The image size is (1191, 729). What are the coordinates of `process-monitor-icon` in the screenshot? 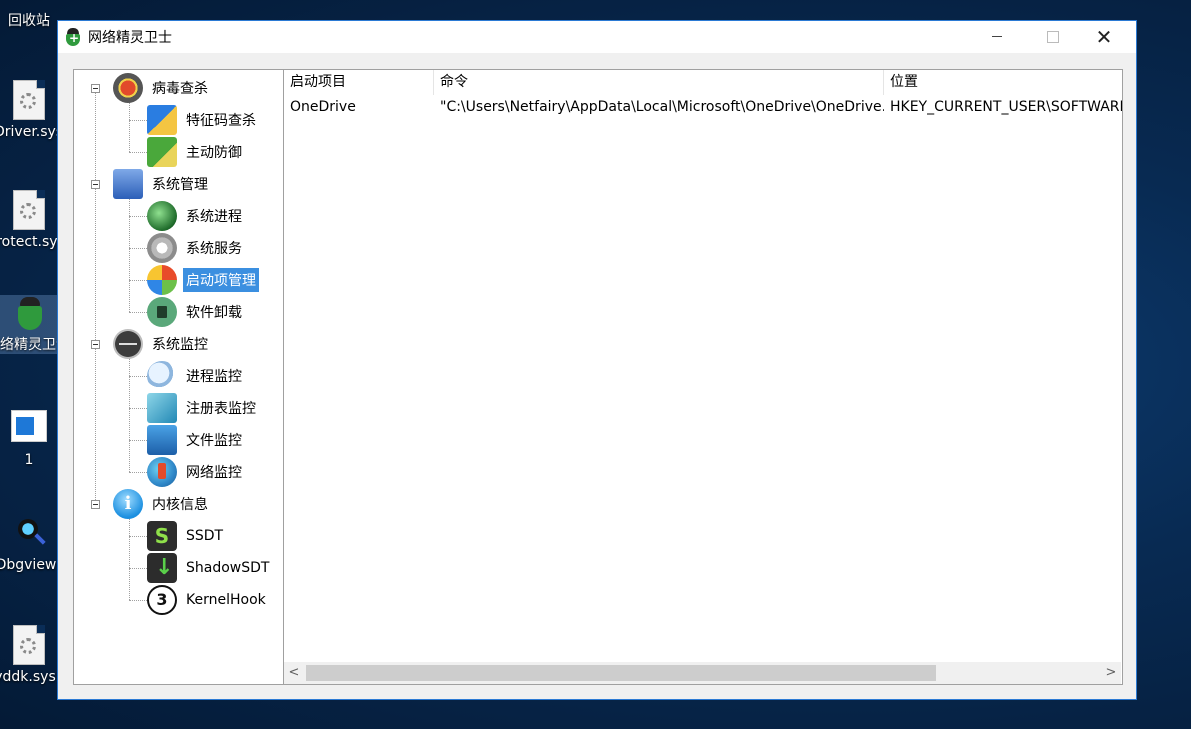 It's located at (162, 376).